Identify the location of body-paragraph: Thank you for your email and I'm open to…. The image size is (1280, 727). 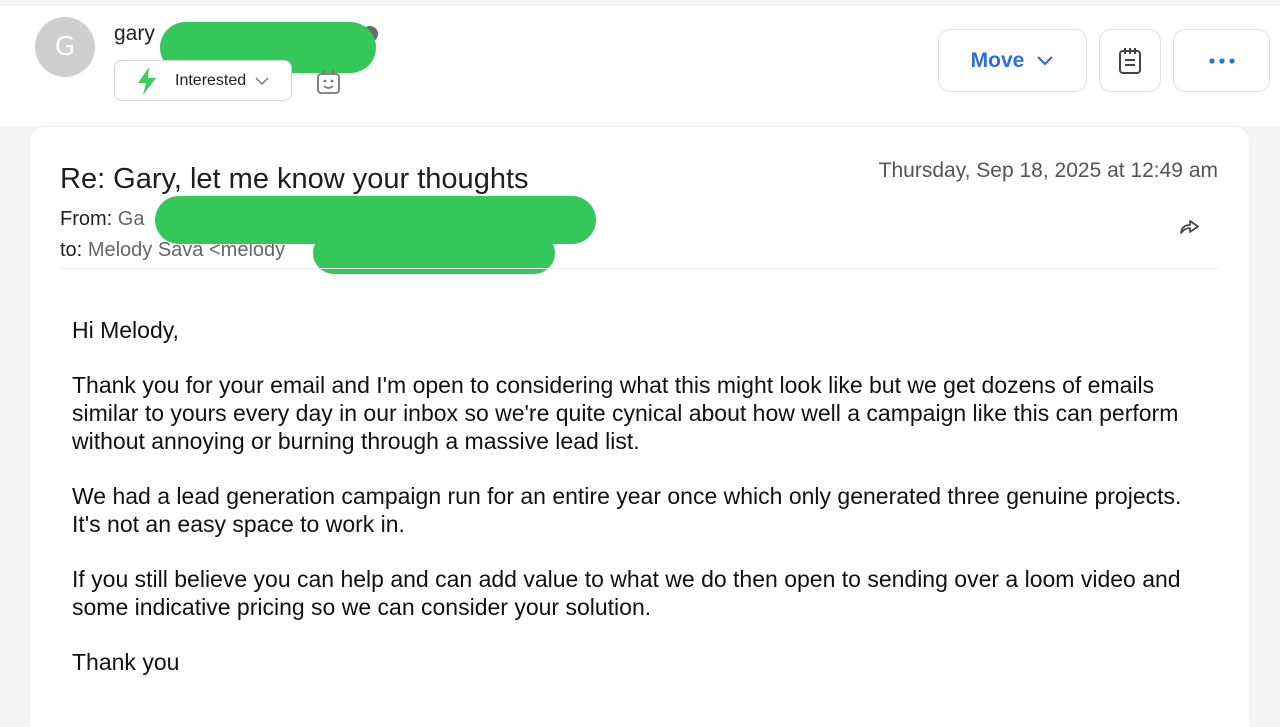
(625, 413).